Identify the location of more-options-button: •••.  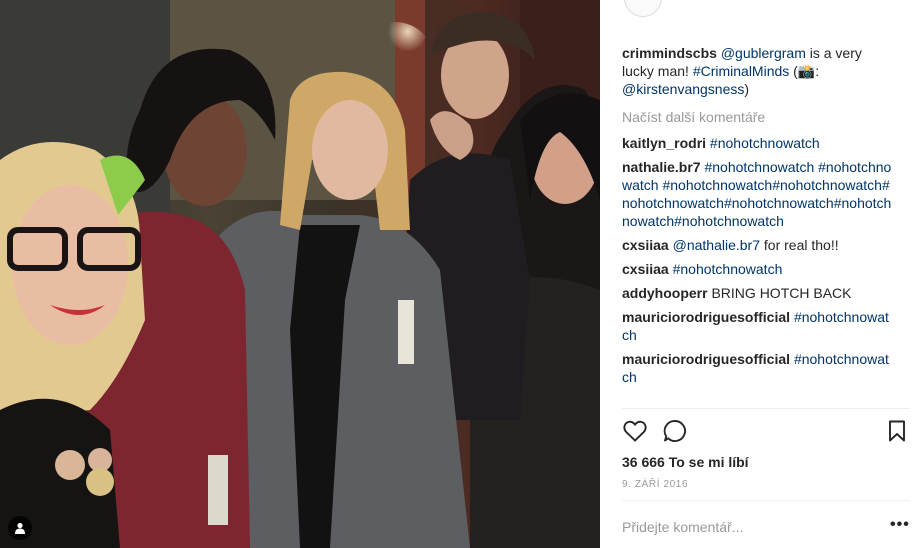
(900, 525).